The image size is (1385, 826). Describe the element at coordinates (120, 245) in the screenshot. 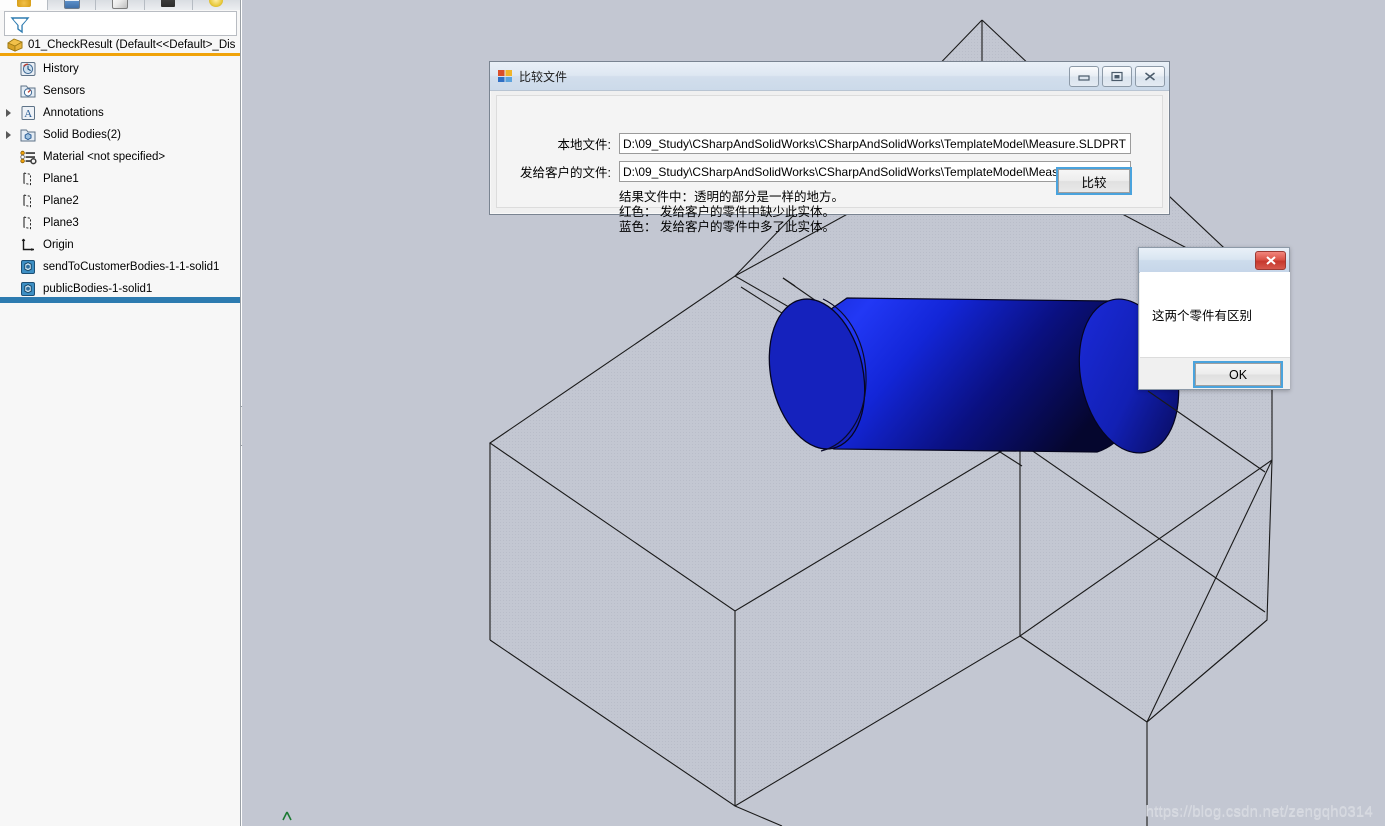

I see `tree-item-origin: Origin` at that location.